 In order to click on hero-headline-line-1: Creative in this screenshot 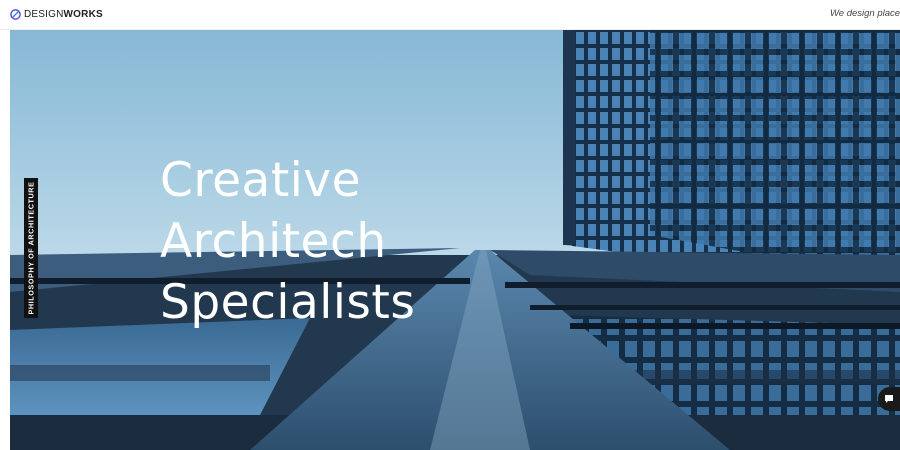, I will do `click(261, 180)`.